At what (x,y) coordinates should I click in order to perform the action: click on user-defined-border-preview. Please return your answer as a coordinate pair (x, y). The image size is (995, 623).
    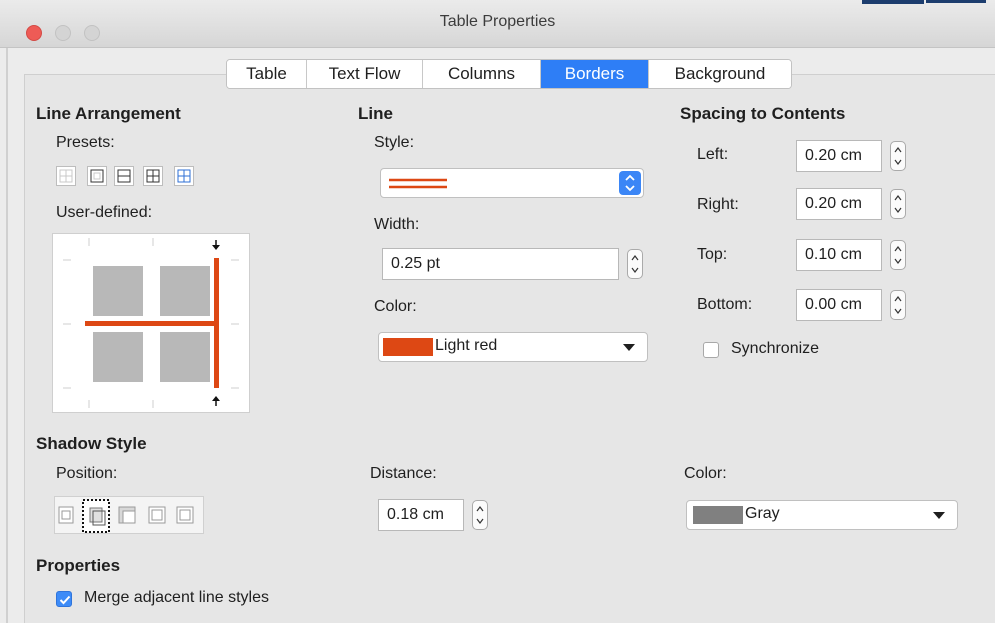
    Looking at the image, I should click on (151, 323).